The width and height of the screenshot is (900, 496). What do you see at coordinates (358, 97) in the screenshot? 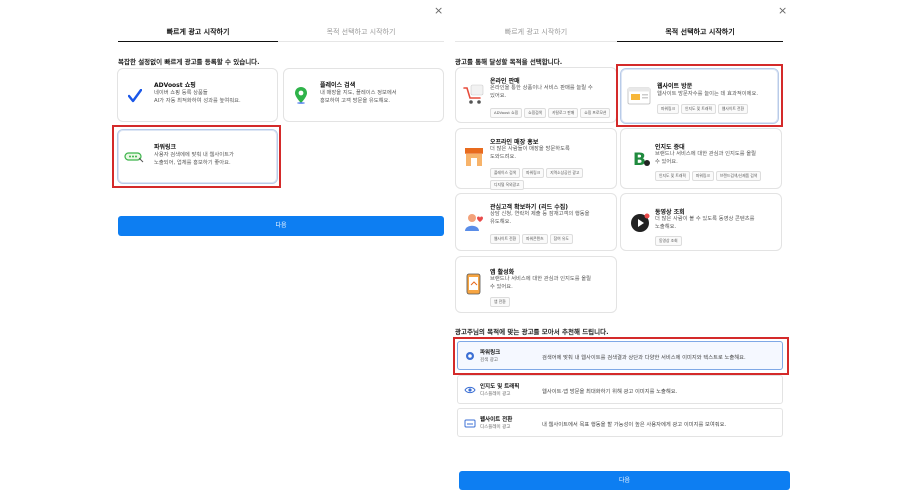
I see `card-desc: 내 매장을 지도, 플레이스 정보에서 홍보하여 고객 방문을 유도해요.` at bounding box center [358, 97].